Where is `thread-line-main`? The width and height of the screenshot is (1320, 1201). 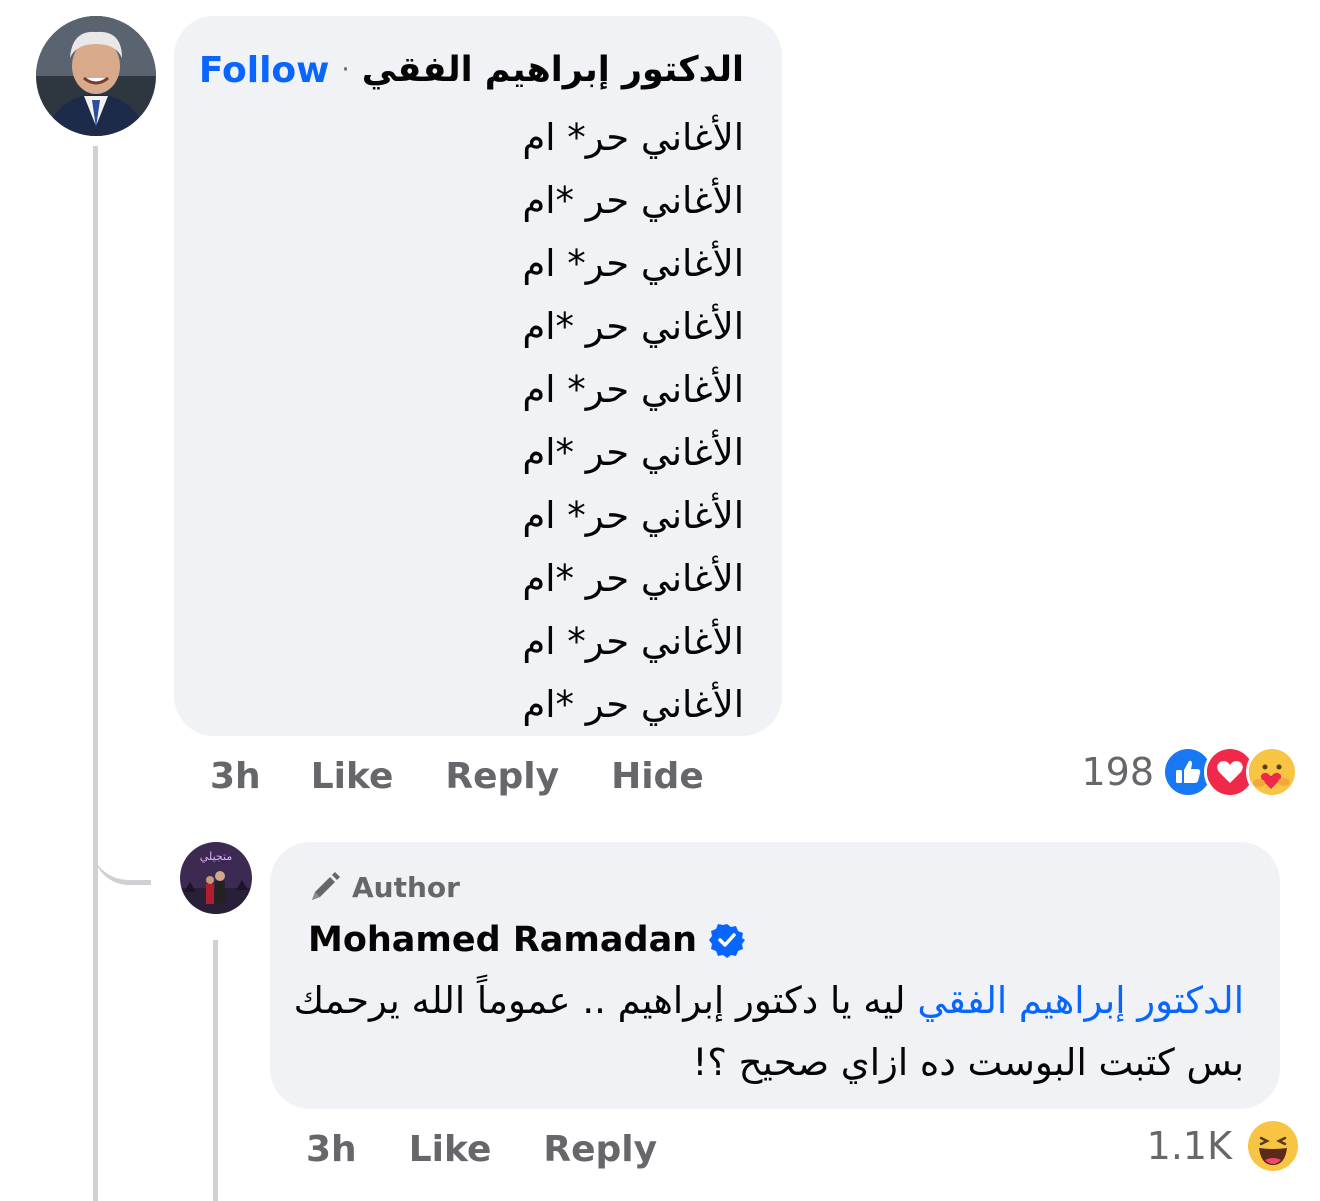 thread-line-main is located at coordinates (95, 673).